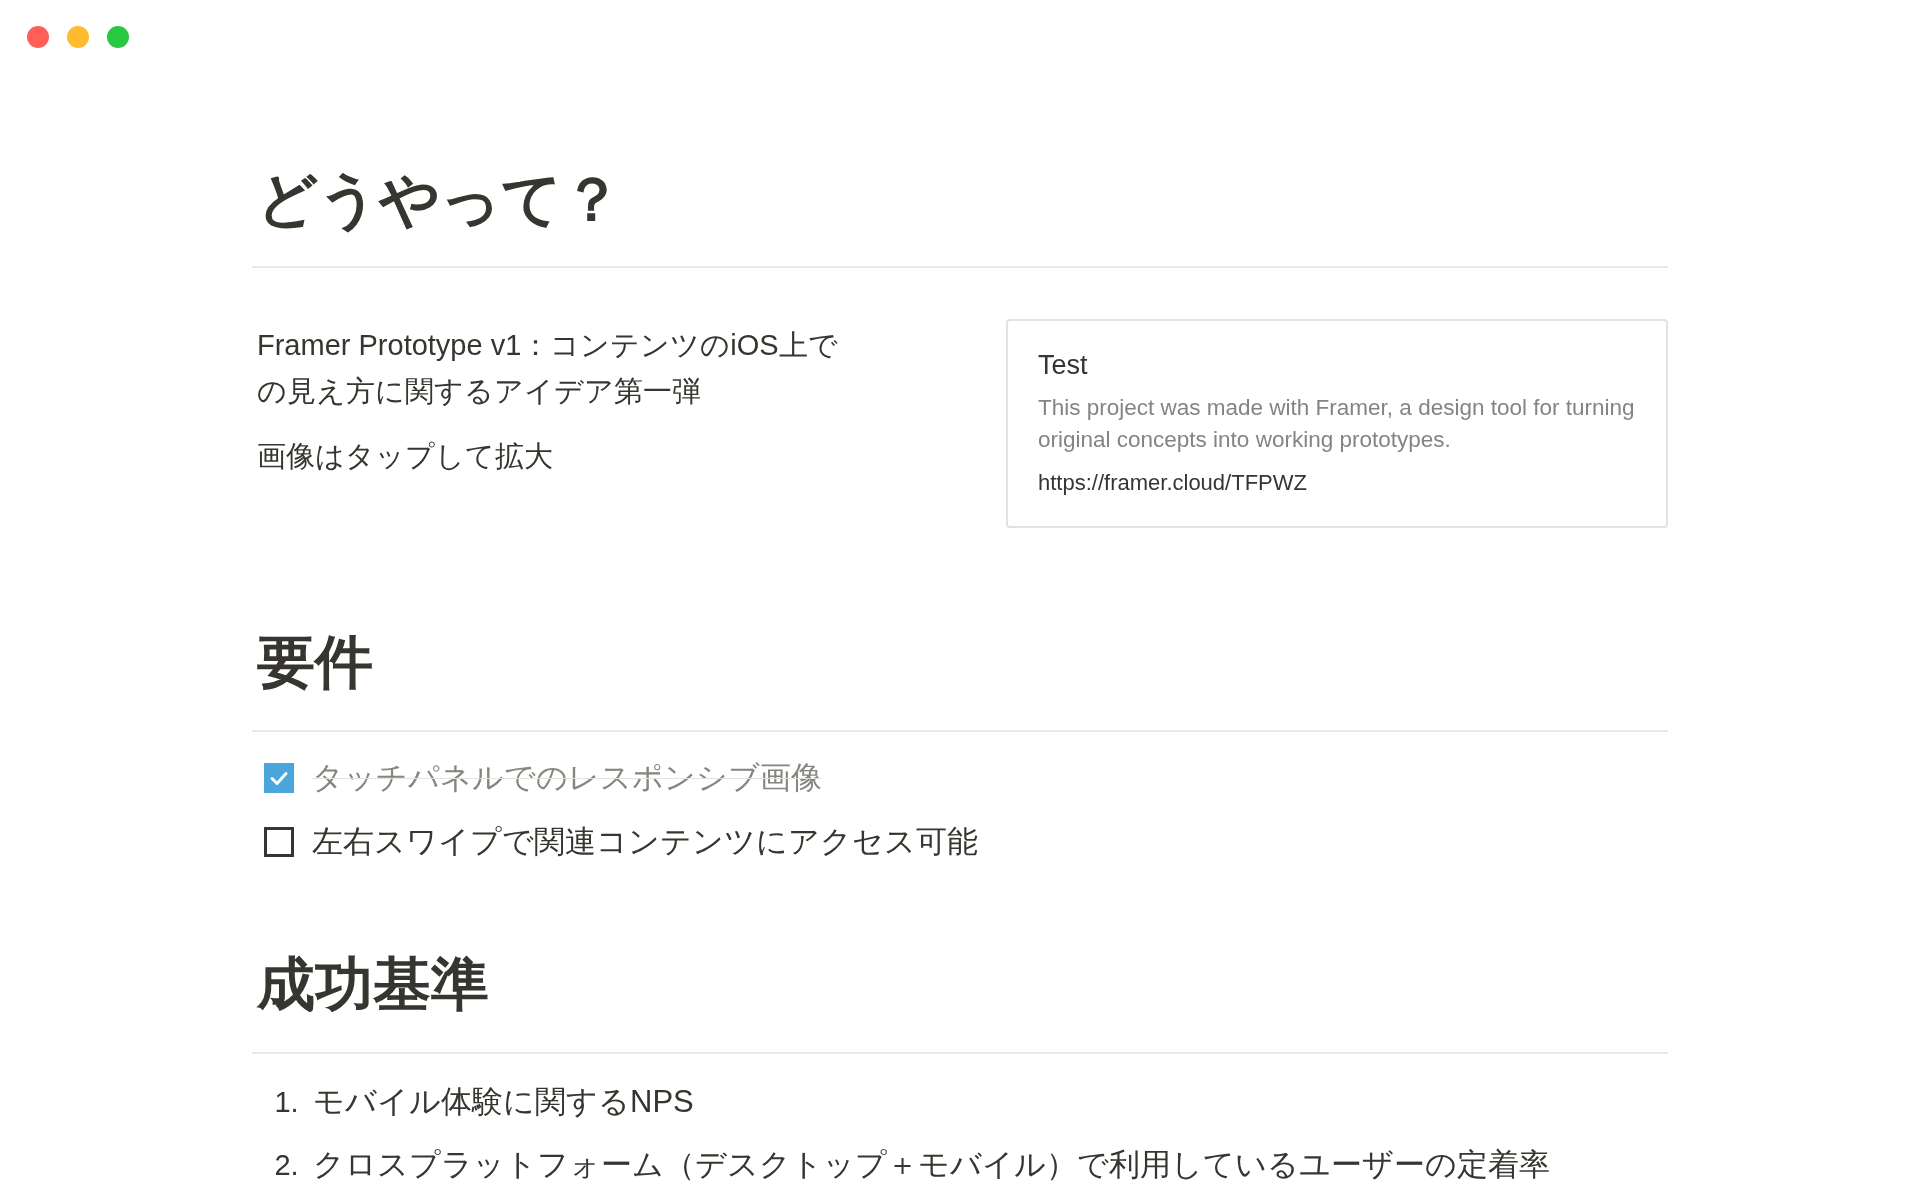 The height and width of the screenshot is (1200, 1920). Describe the element at coordinates (960, 679) in the screenshot. I see `section-heading: 要件` at that location.